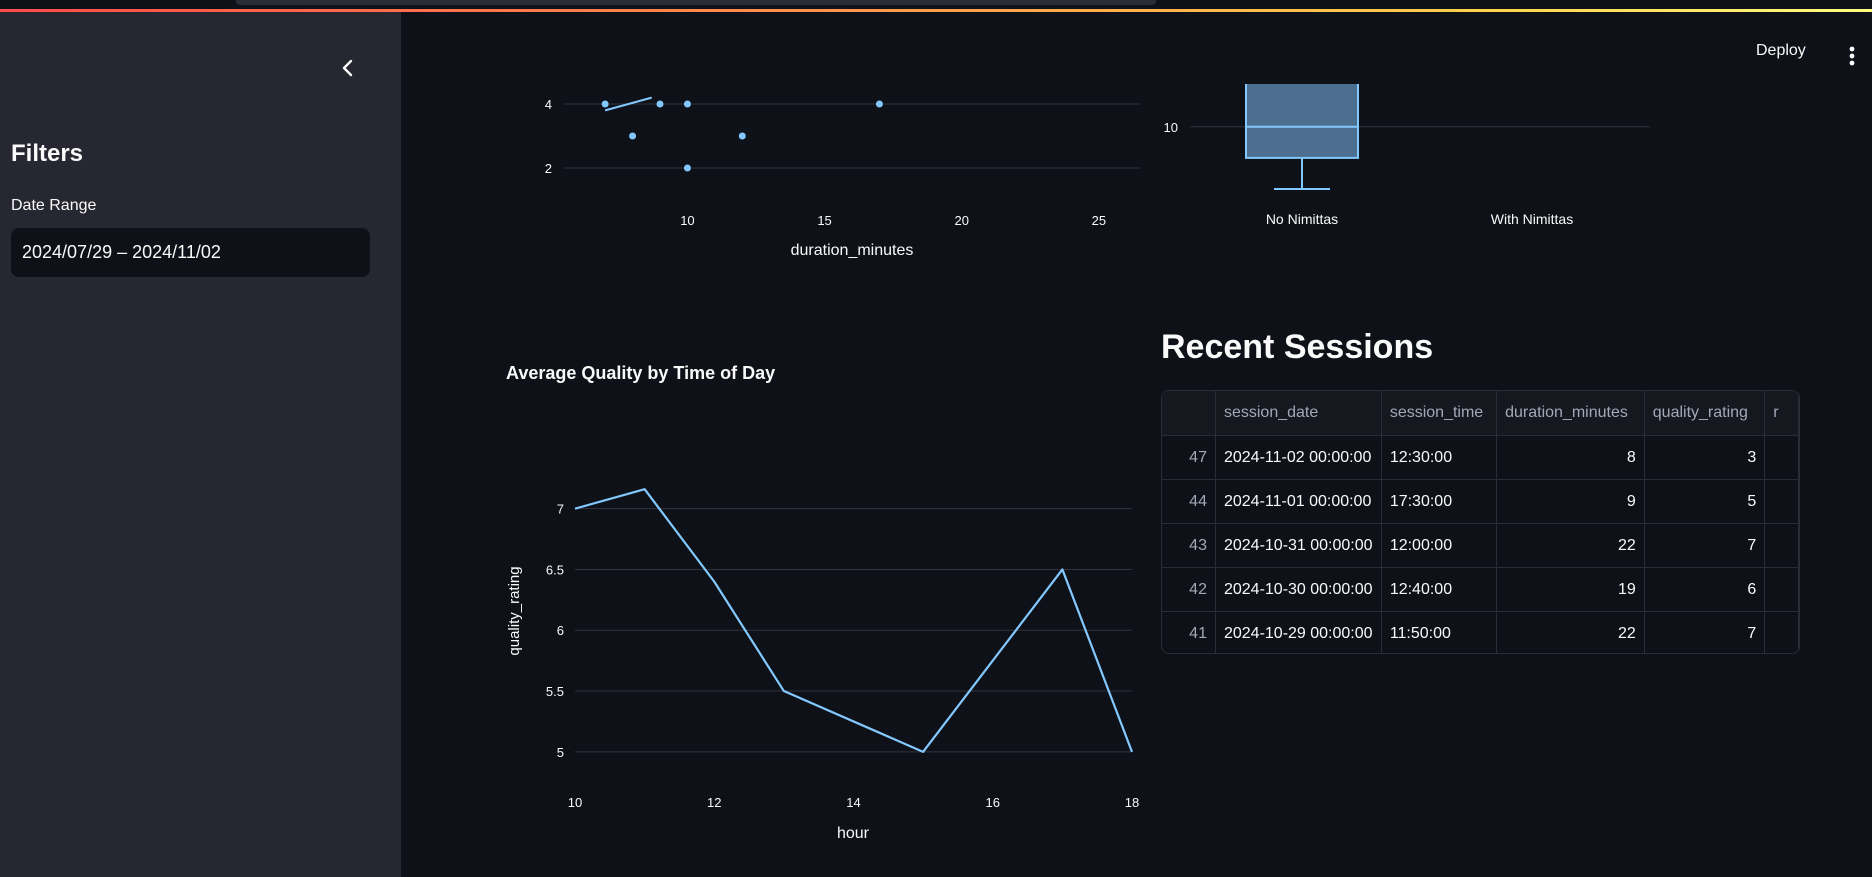 The height and width of the screenshot is (877, 1872). I want to click on cell-quality-rating: 6, so click(1705, 589).